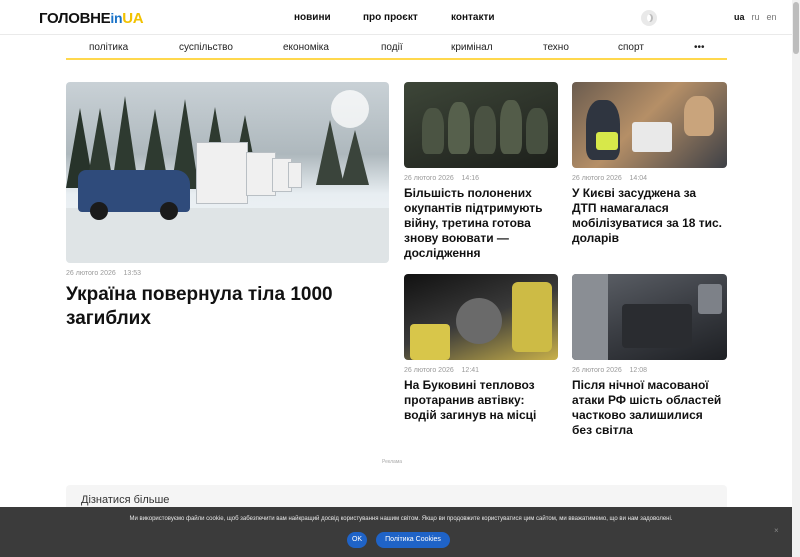 This screenshot has width=800, height=557. What do you see at coordinates (772, 17) in the screenshot?
I see `lang-en: en` at bounding box center [772, 17].